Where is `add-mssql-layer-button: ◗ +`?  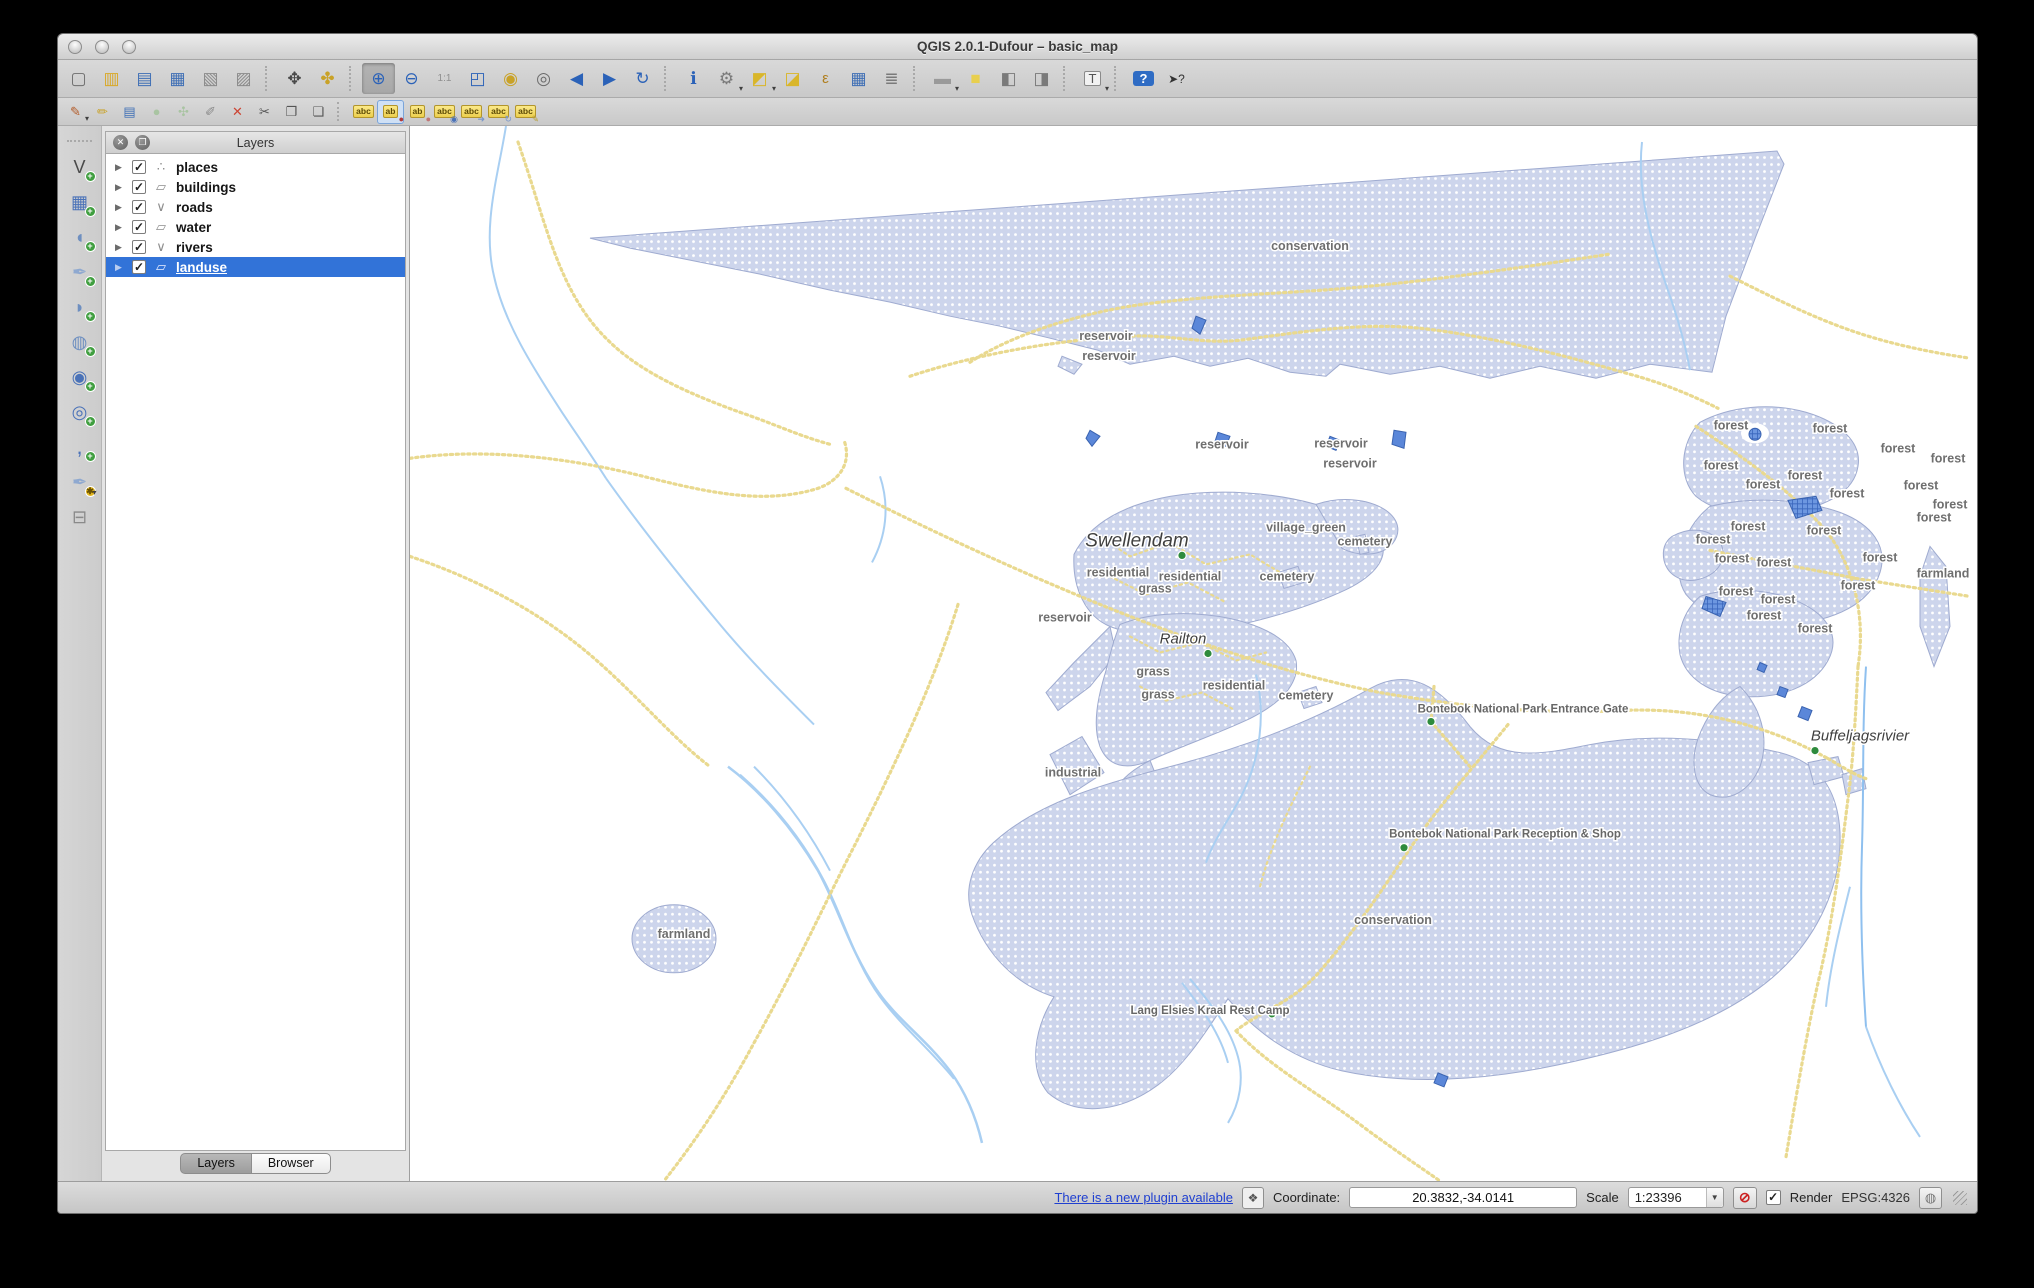 add-mssql-layer-button: ◗ + is located at coordinates (80, 307).